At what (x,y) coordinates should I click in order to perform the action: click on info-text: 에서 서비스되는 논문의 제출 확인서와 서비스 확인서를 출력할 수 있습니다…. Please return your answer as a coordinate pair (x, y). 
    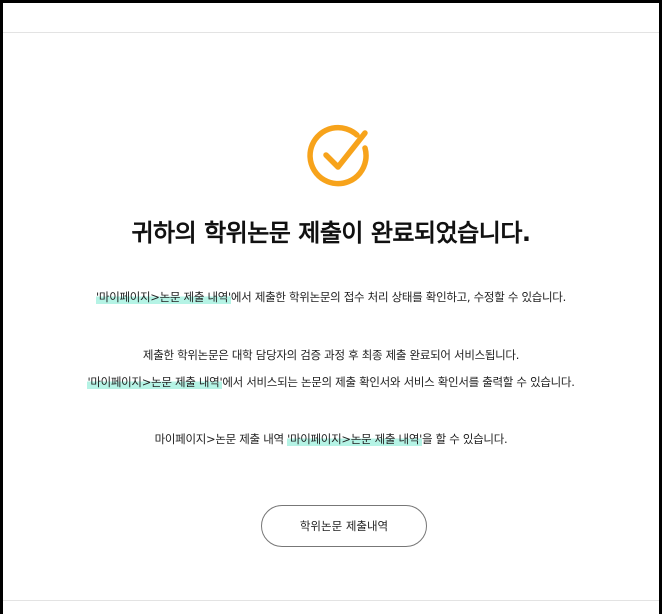
    Looking at the image, I should click on (398, 382).